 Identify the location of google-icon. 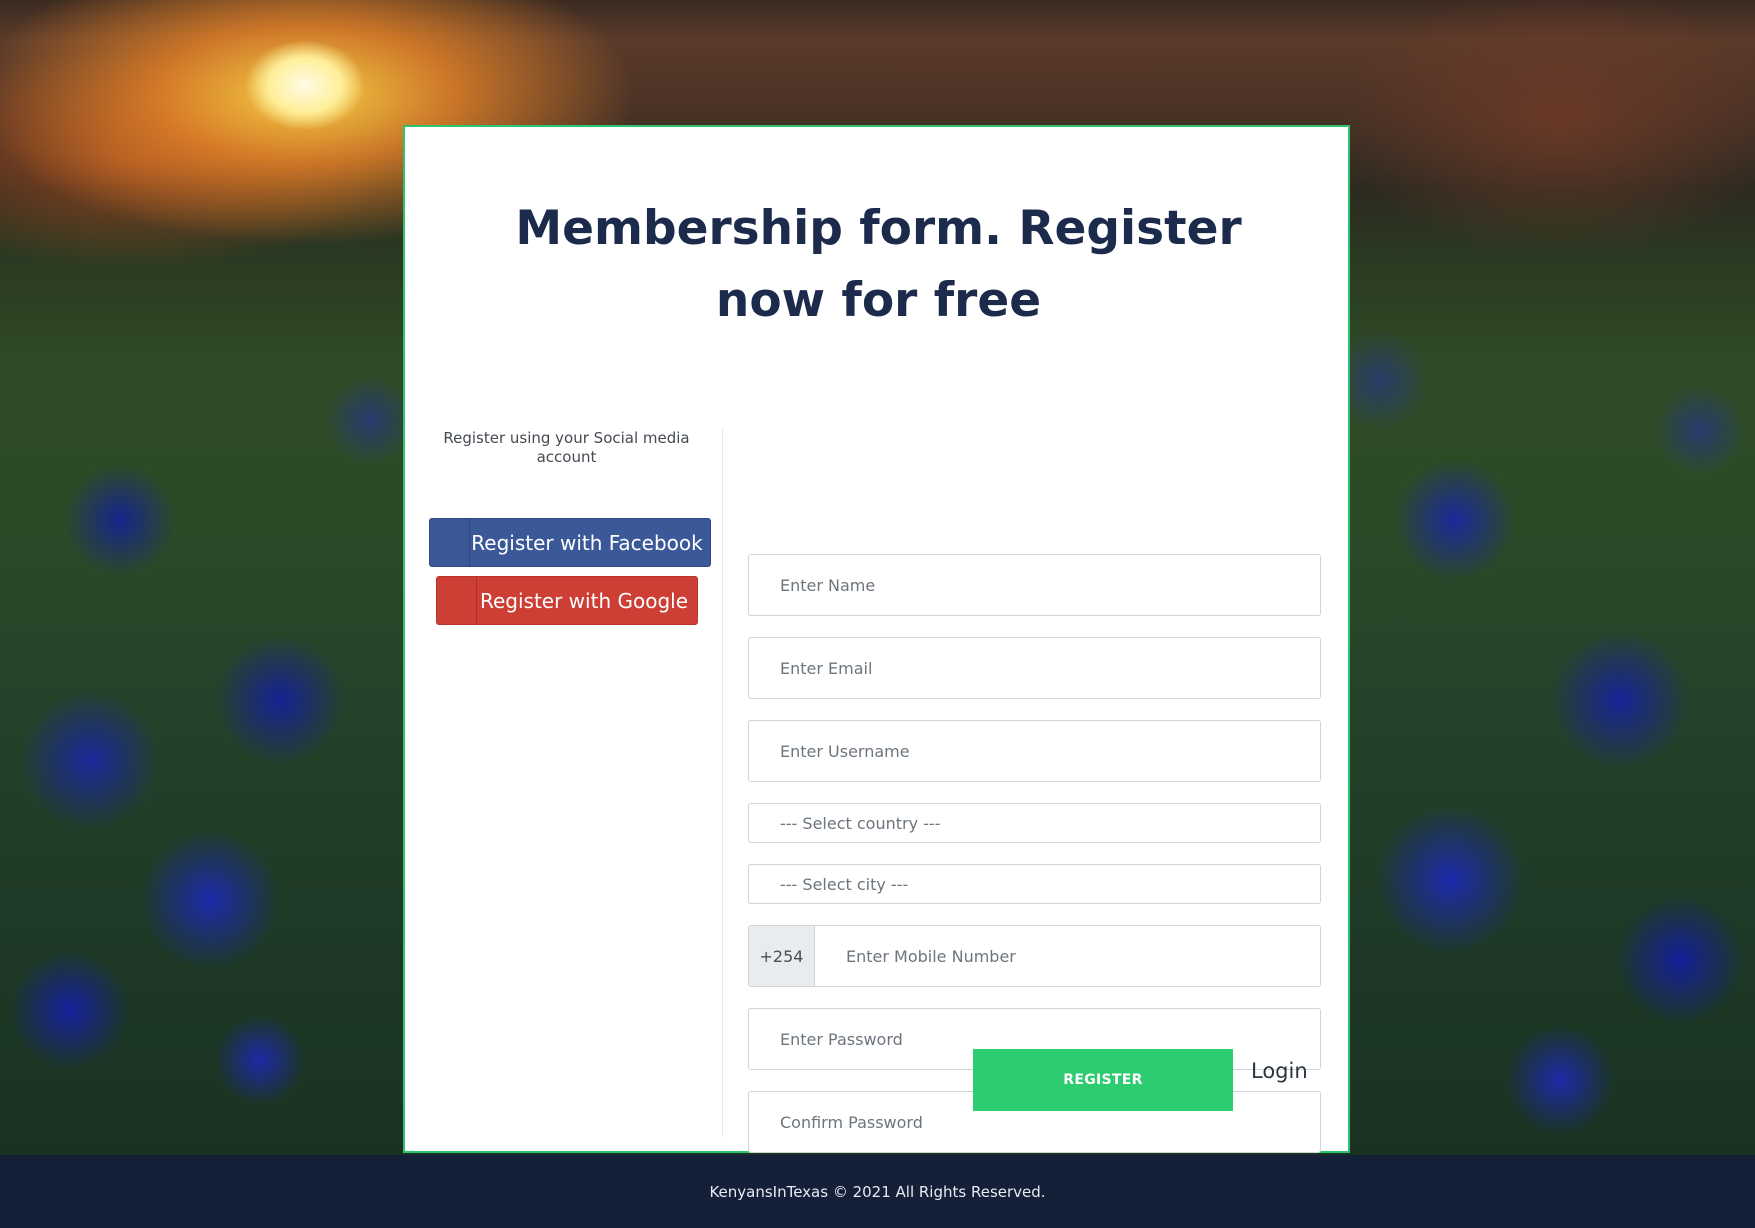
(457, 600).